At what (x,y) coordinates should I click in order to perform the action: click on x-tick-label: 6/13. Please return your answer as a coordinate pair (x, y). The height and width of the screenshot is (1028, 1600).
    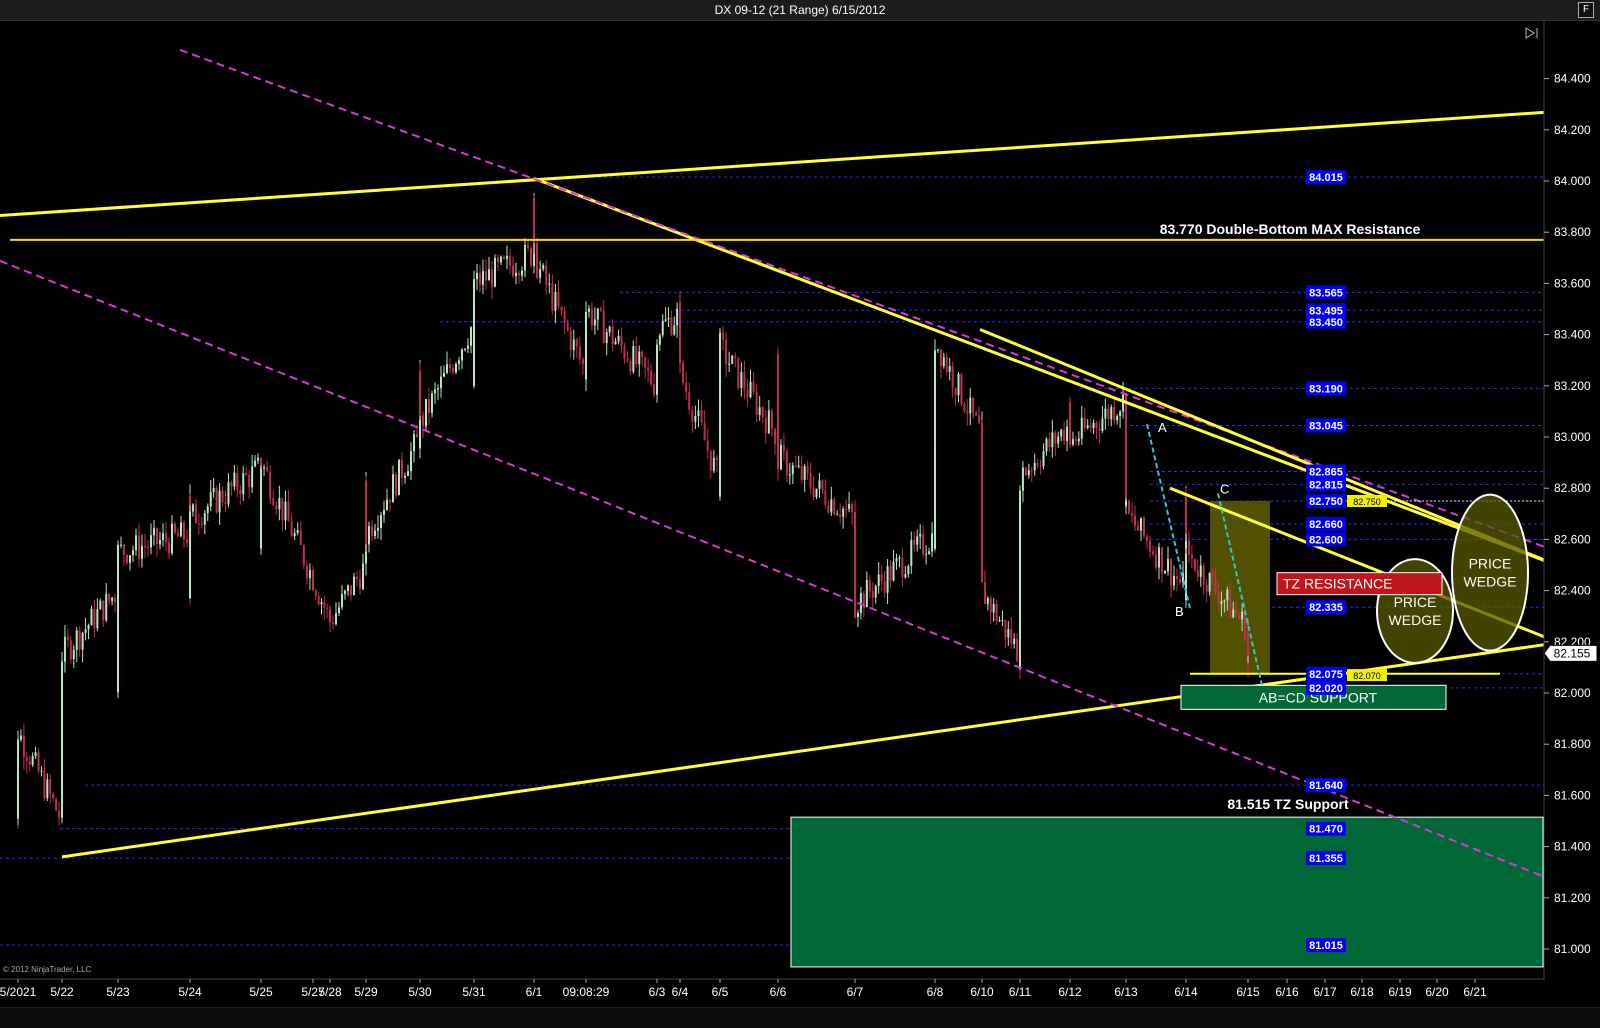
    Looking at the image, I should click on (1126, 992).